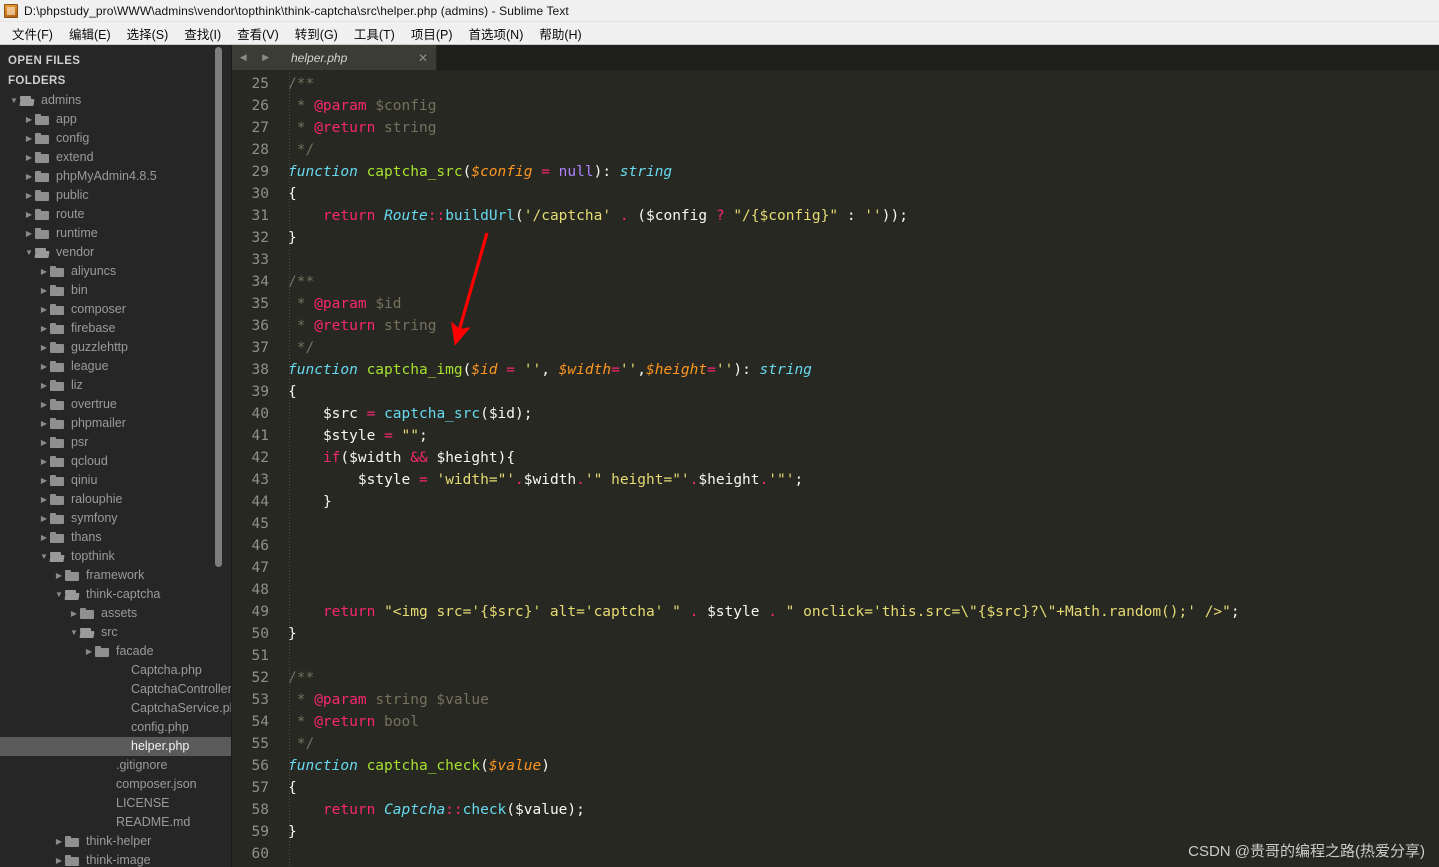 This screenshot has width=1439, height=867. Describe the element at coordinates (115, 138) in the screenshot. I see `tree-folder-row: ▶ config` at that location.